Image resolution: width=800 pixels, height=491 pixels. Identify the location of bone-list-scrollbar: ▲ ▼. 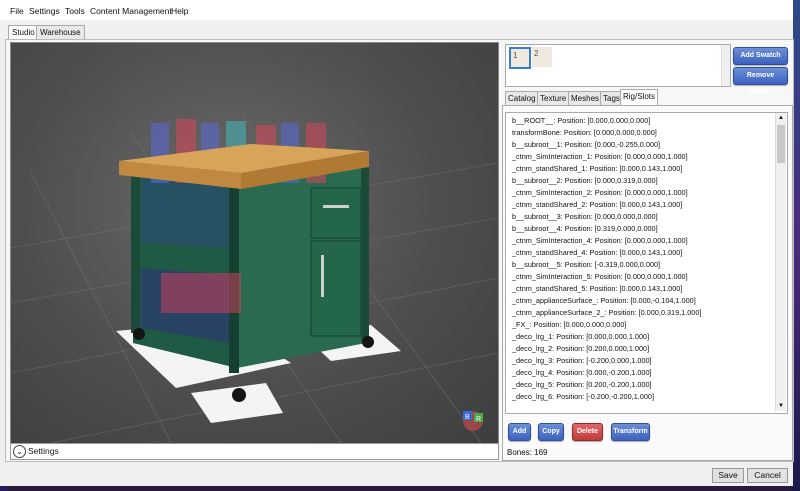
(780, 262).